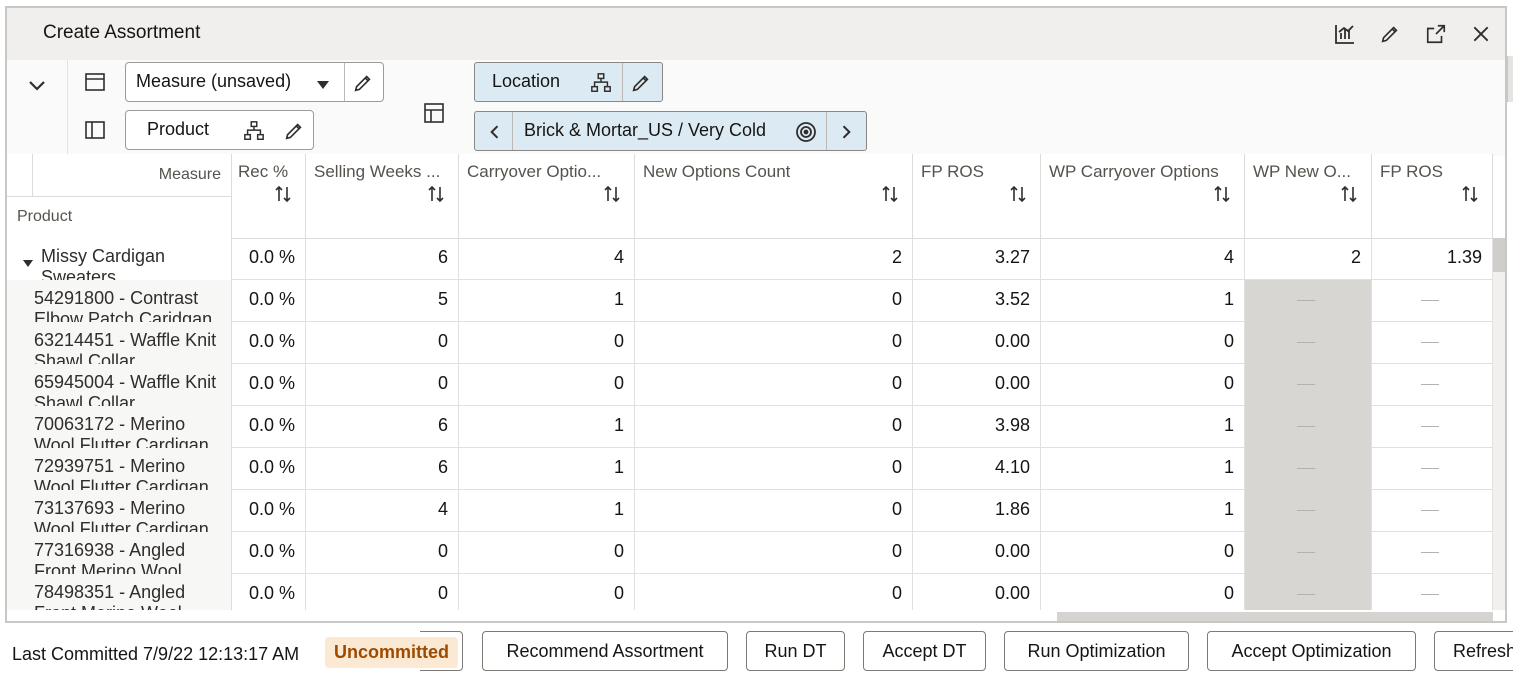 This screenshot has height=678, width=1513. I want to click on scrollbar-thumb, so click(1499, 255).